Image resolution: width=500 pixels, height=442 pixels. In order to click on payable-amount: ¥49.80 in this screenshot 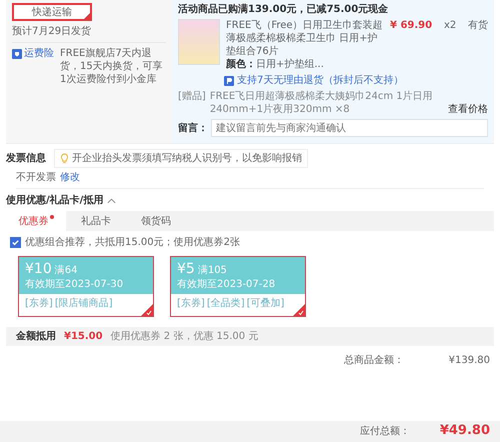, I will do `click(465, 431)`.